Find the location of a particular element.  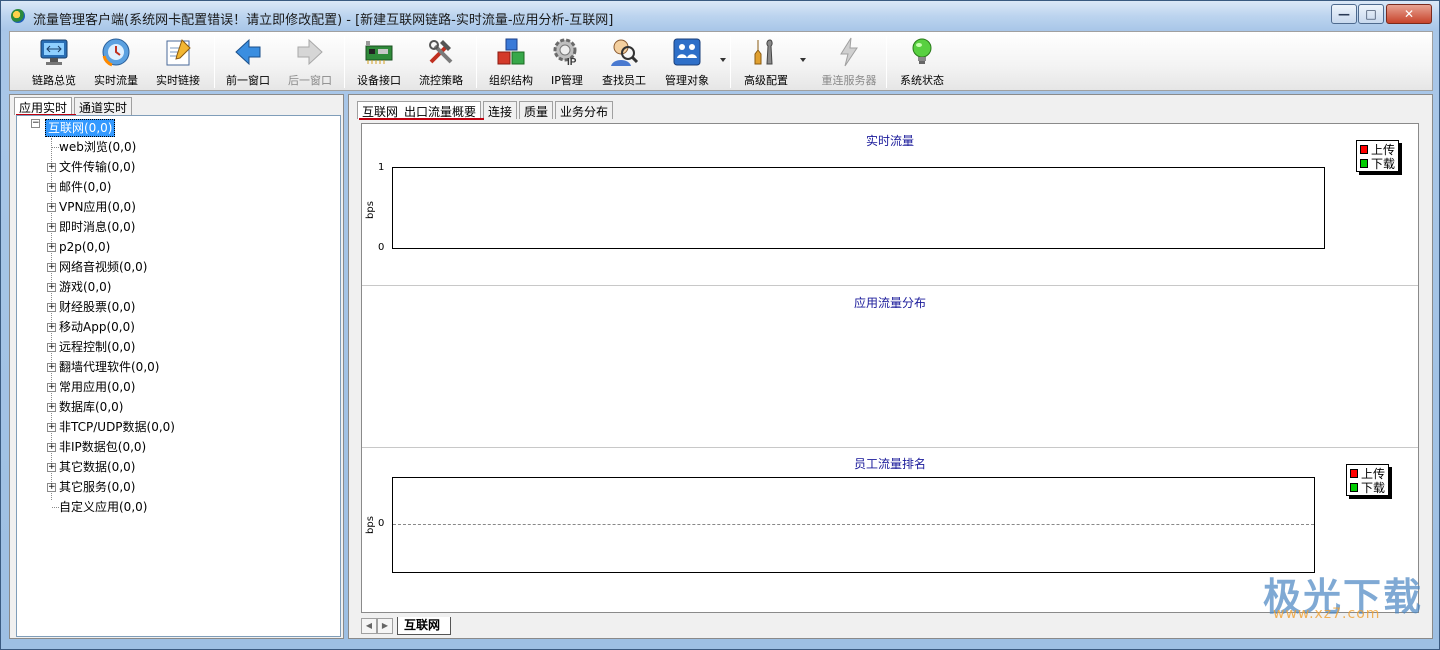

toolbar-label: 后一窗口 is located at coordinates (310, 80).